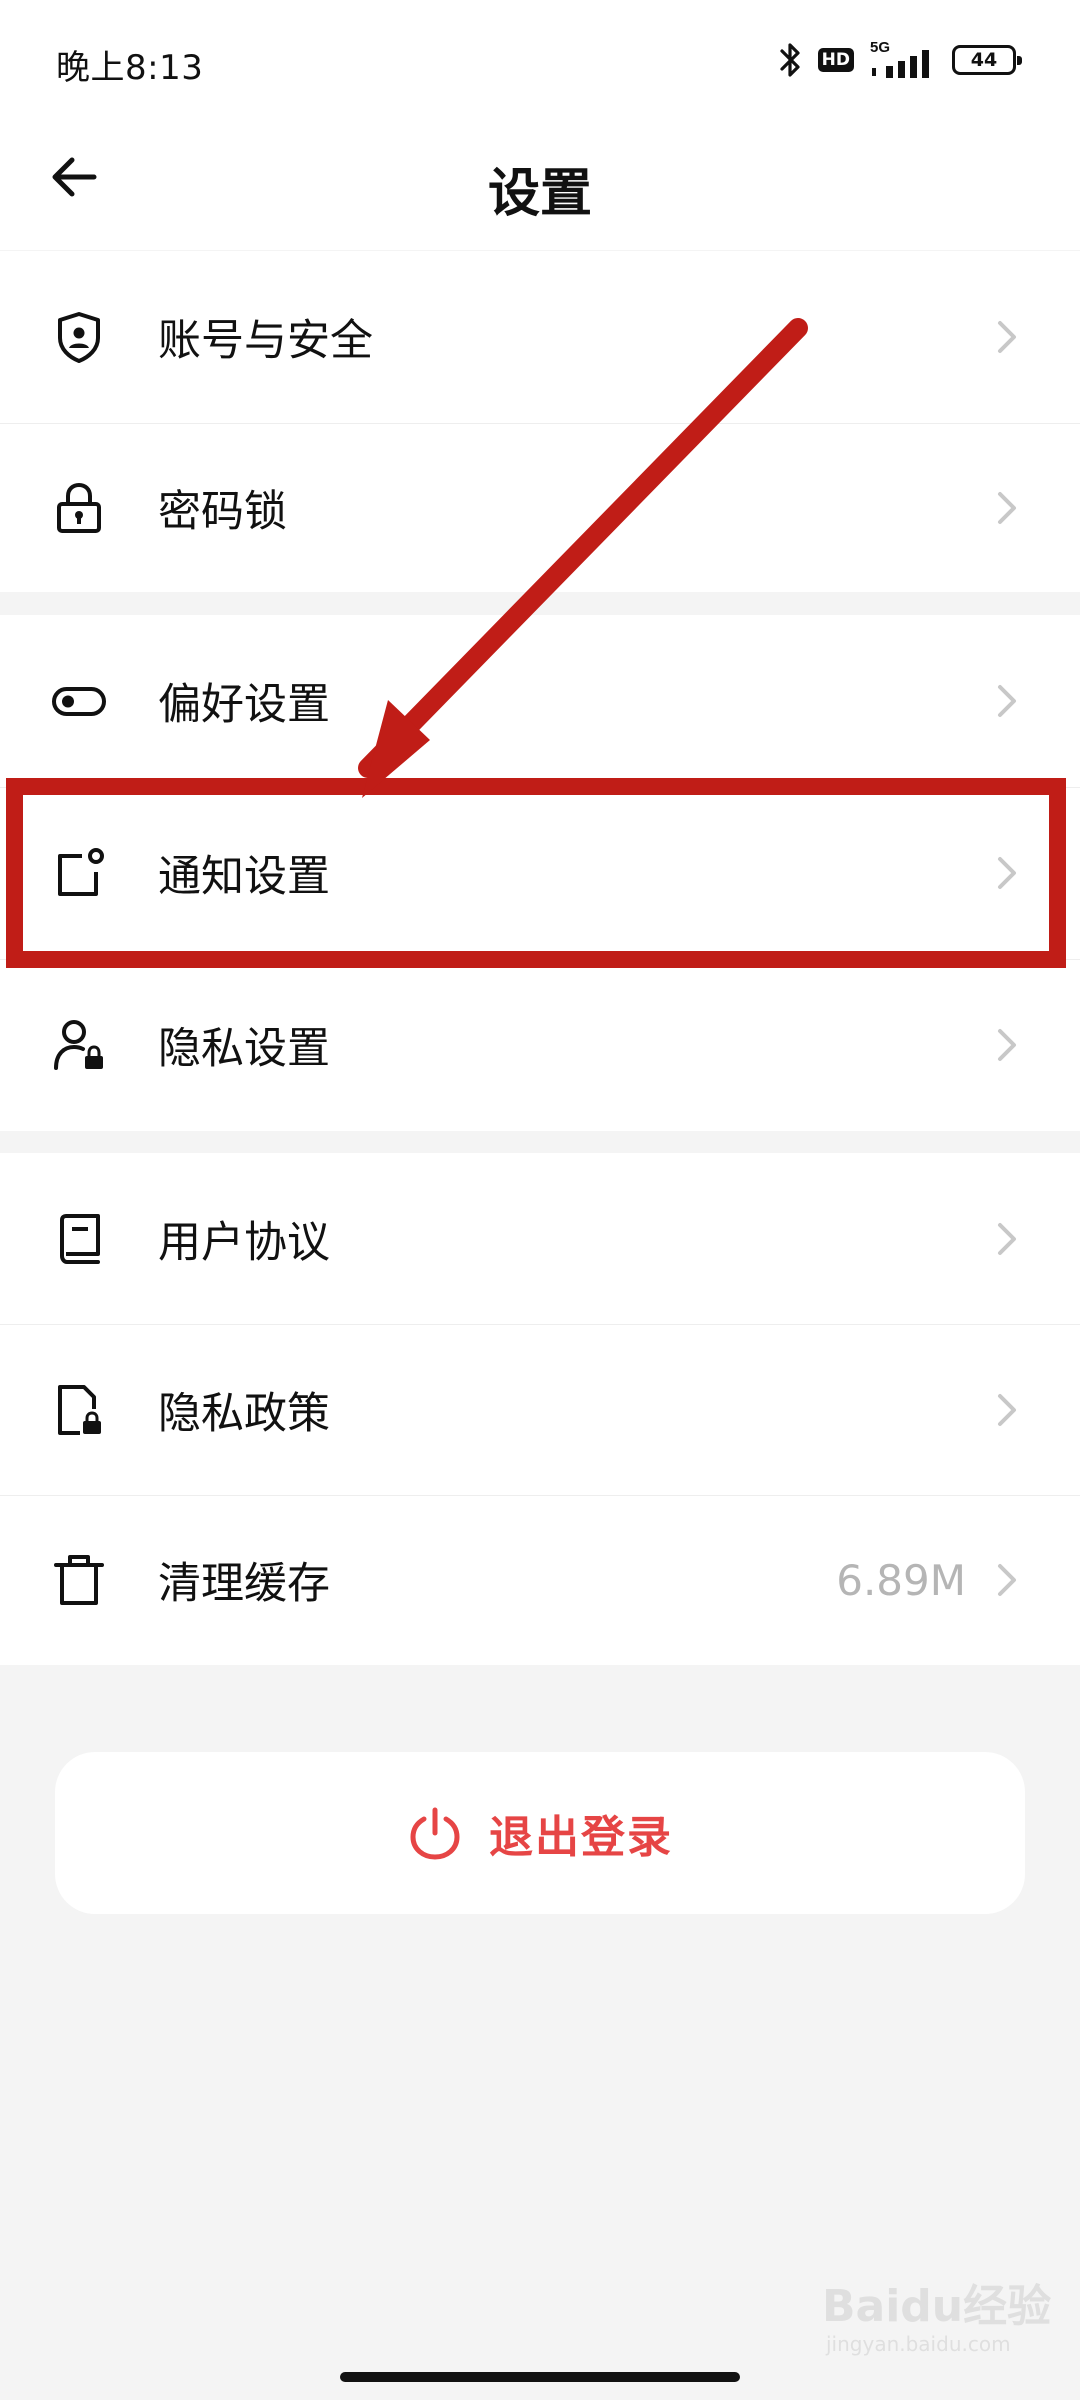  I want to click on status-time: 晚上8:13, so click(130, 68).